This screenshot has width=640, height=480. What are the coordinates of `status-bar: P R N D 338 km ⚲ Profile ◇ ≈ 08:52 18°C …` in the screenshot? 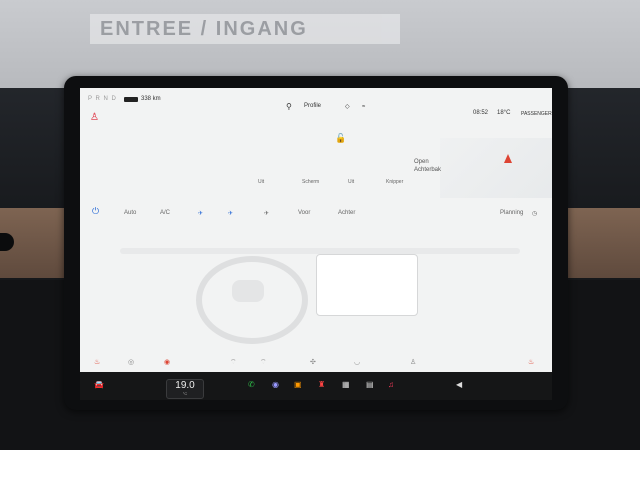 It's located at (316, 102).